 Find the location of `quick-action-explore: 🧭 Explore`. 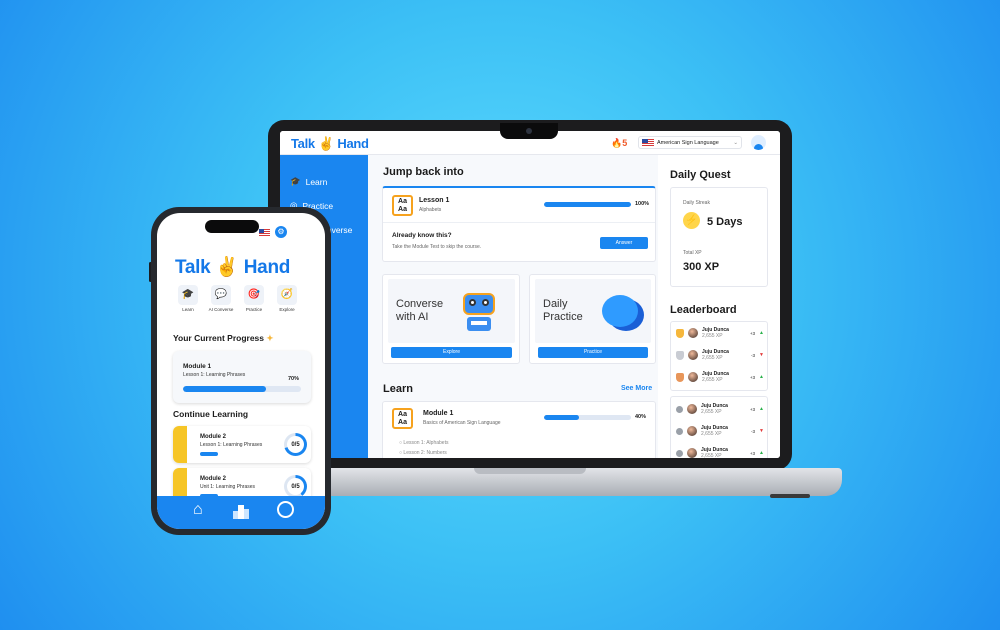

quick-action-explore: 🧭 Explore is located at coordinates (287, 298).